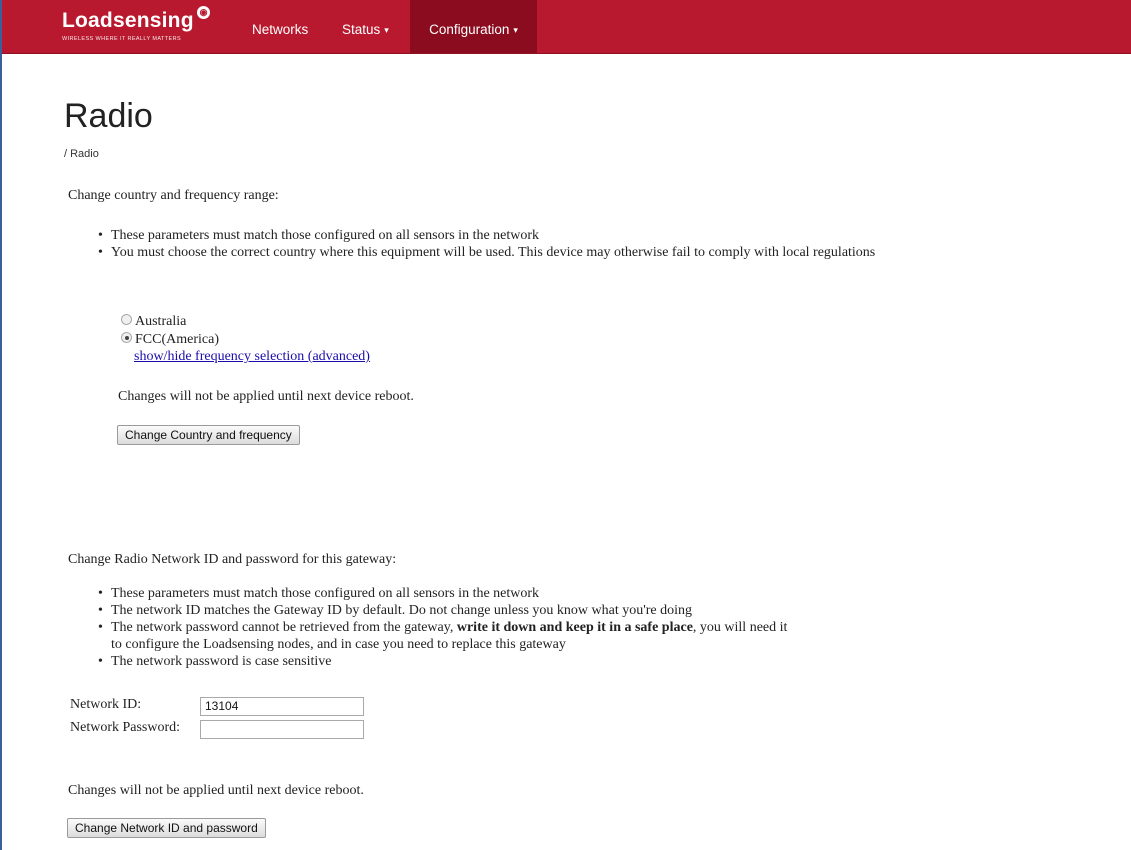 Image resolution: width=1131 pixels, height=850 pixels. What do you see at coordinates (126, 337) in the screenshot?
I see `radio-button-checked` at bounding box center [126, 337].